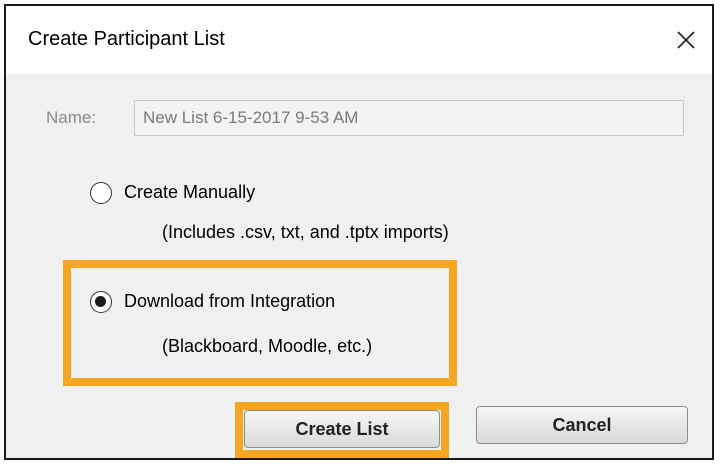  What do you see at coordinates (305, 232) in the screenshot?
I see `create-manually-description: (Includes .csv, txt, and .tptx imports)` at bounding box center [305, 232].